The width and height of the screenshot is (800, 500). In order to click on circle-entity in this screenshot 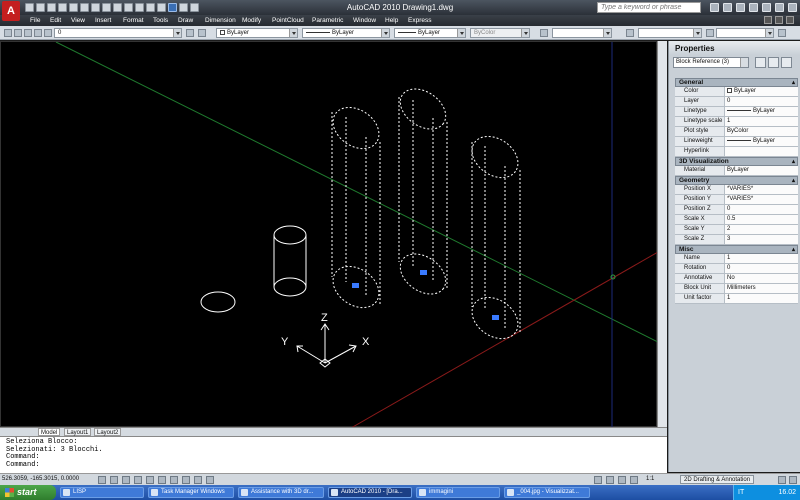, I will do `click(218, 302)`.